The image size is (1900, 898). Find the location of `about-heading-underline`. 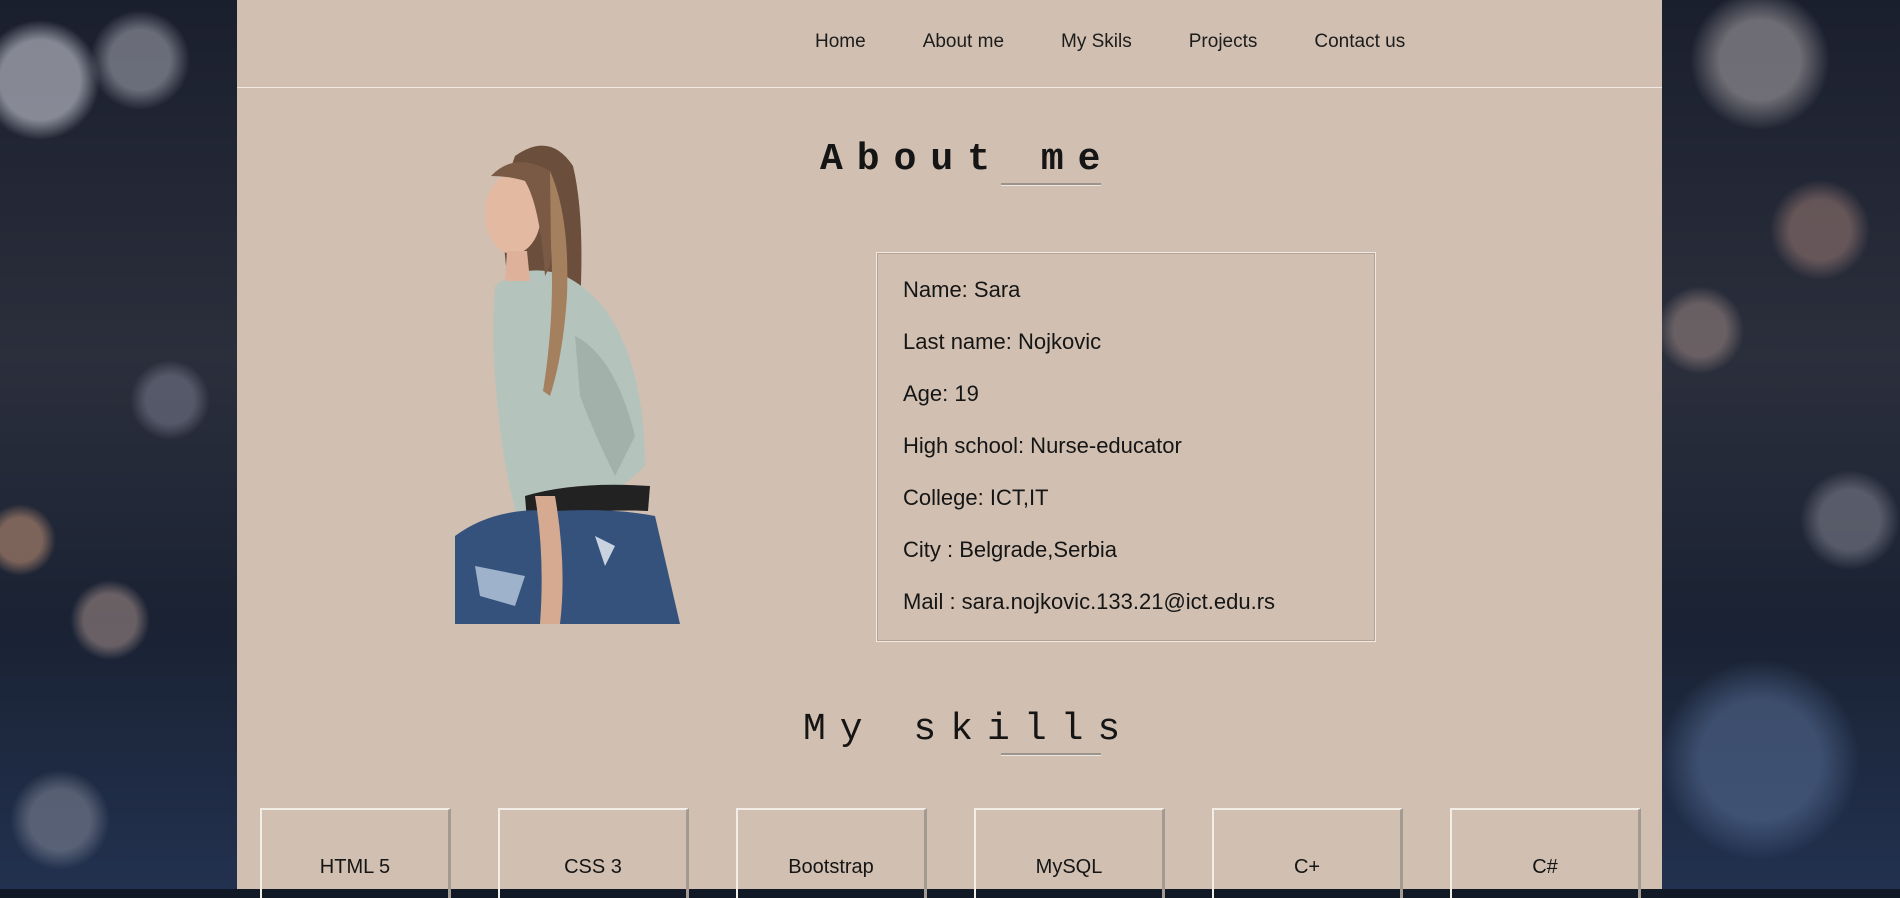

about-heading-underline is located at coordinates (1051, 184).